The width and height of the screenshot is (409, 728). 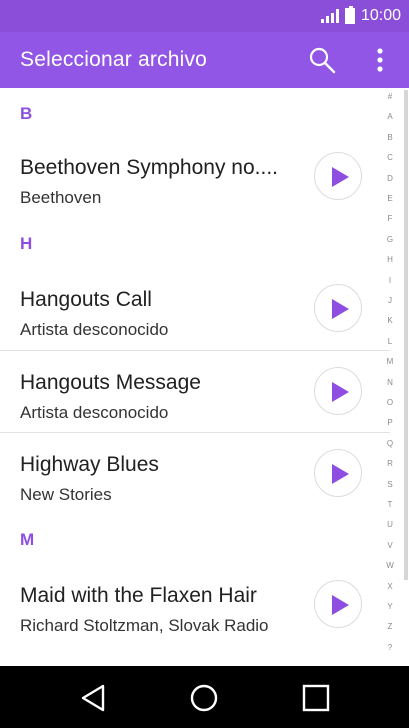 I want to click on track-artist: New Stories, so click(x=66, y=494).